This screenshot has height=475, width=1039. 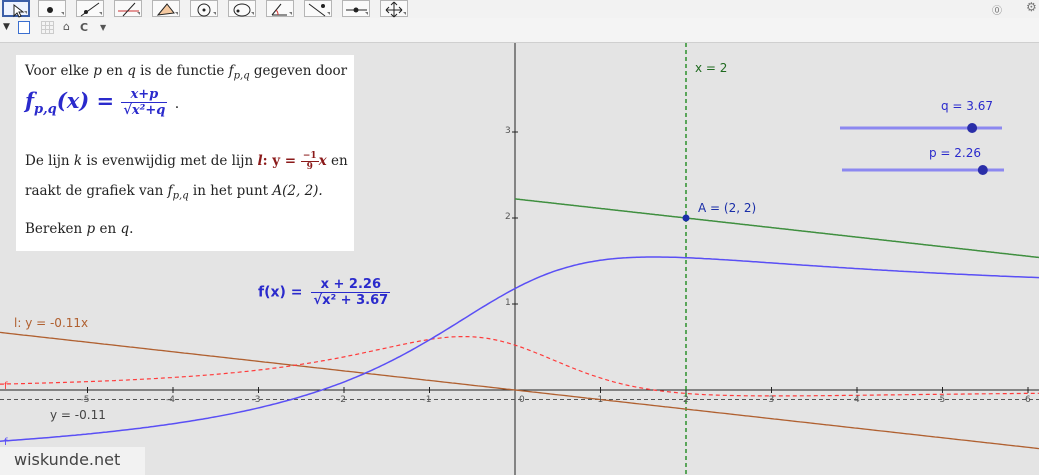 I want to click on task-line-5: Bereken p en q., so click(x=79, y=229).